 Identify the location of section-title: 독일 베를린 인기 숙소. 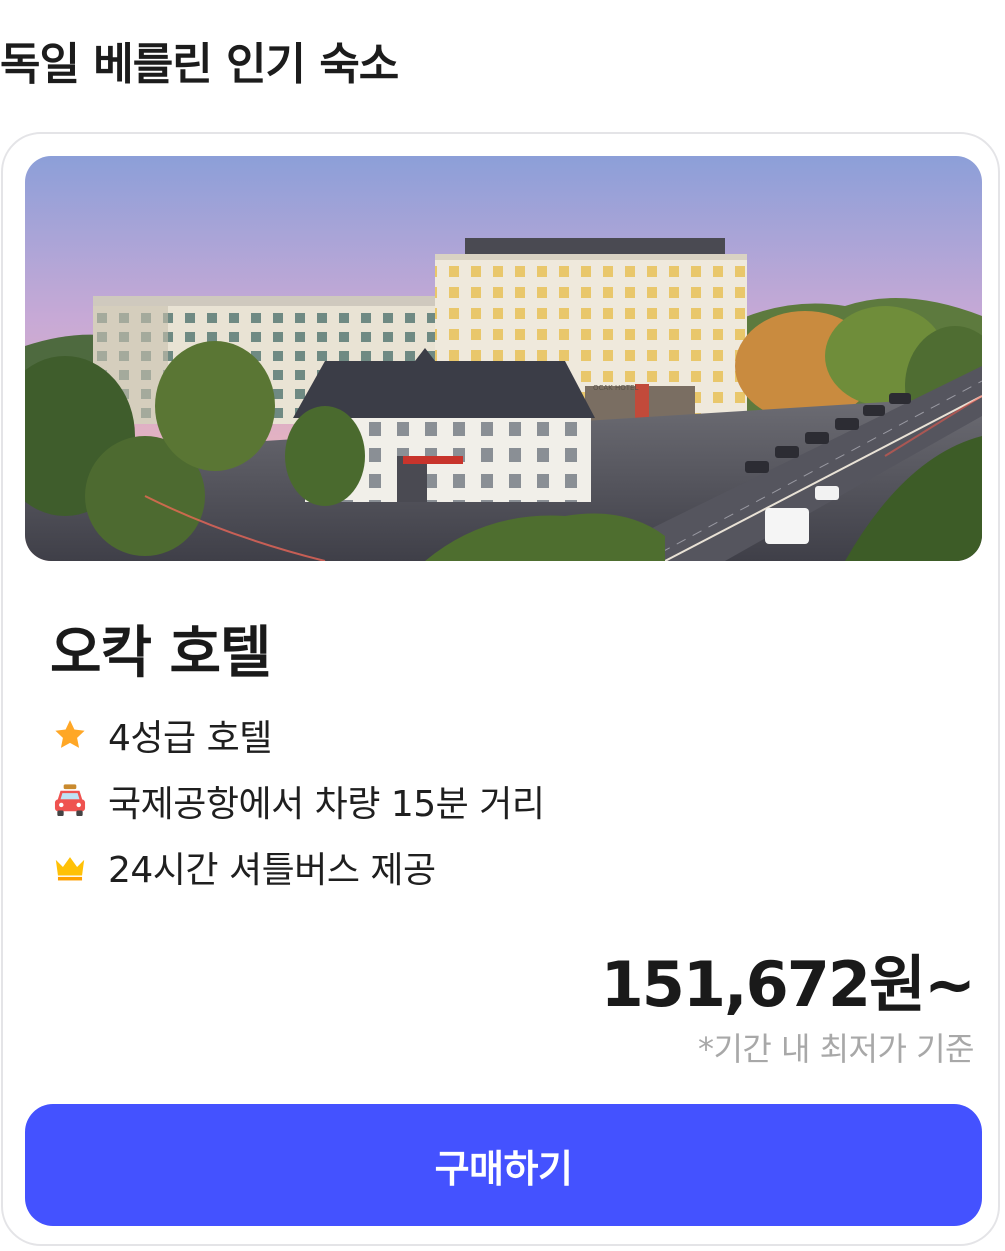
(199, 64).